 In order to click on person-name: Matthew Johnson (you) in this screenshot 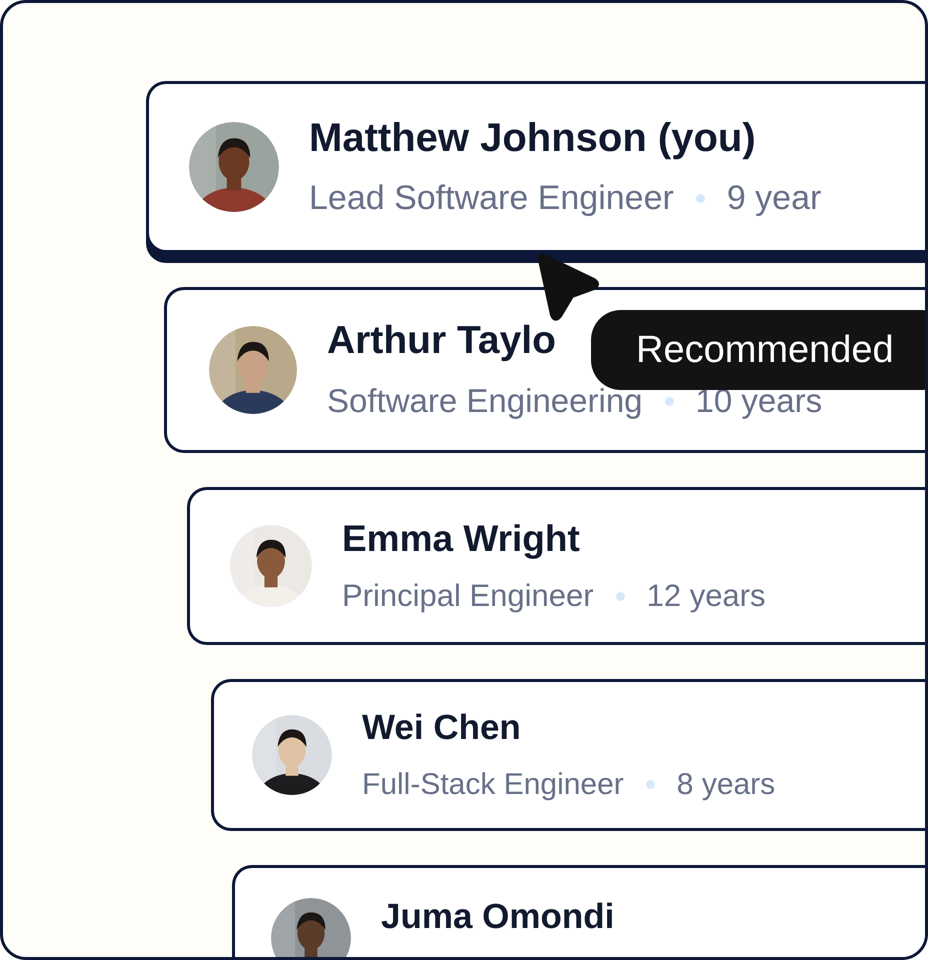, I will do `click(532, 138)`.